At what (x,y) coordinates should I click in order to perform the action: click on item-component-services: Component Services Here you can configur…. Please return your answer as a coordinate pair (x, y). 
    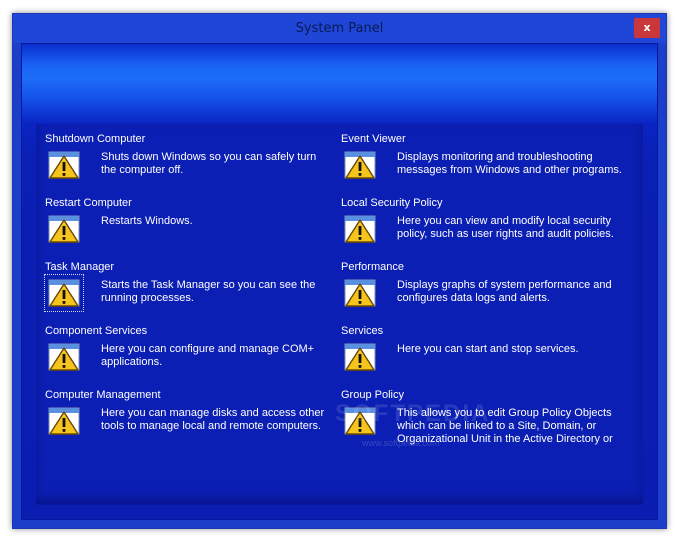
    Looking at the image, I should click on (190, 357).